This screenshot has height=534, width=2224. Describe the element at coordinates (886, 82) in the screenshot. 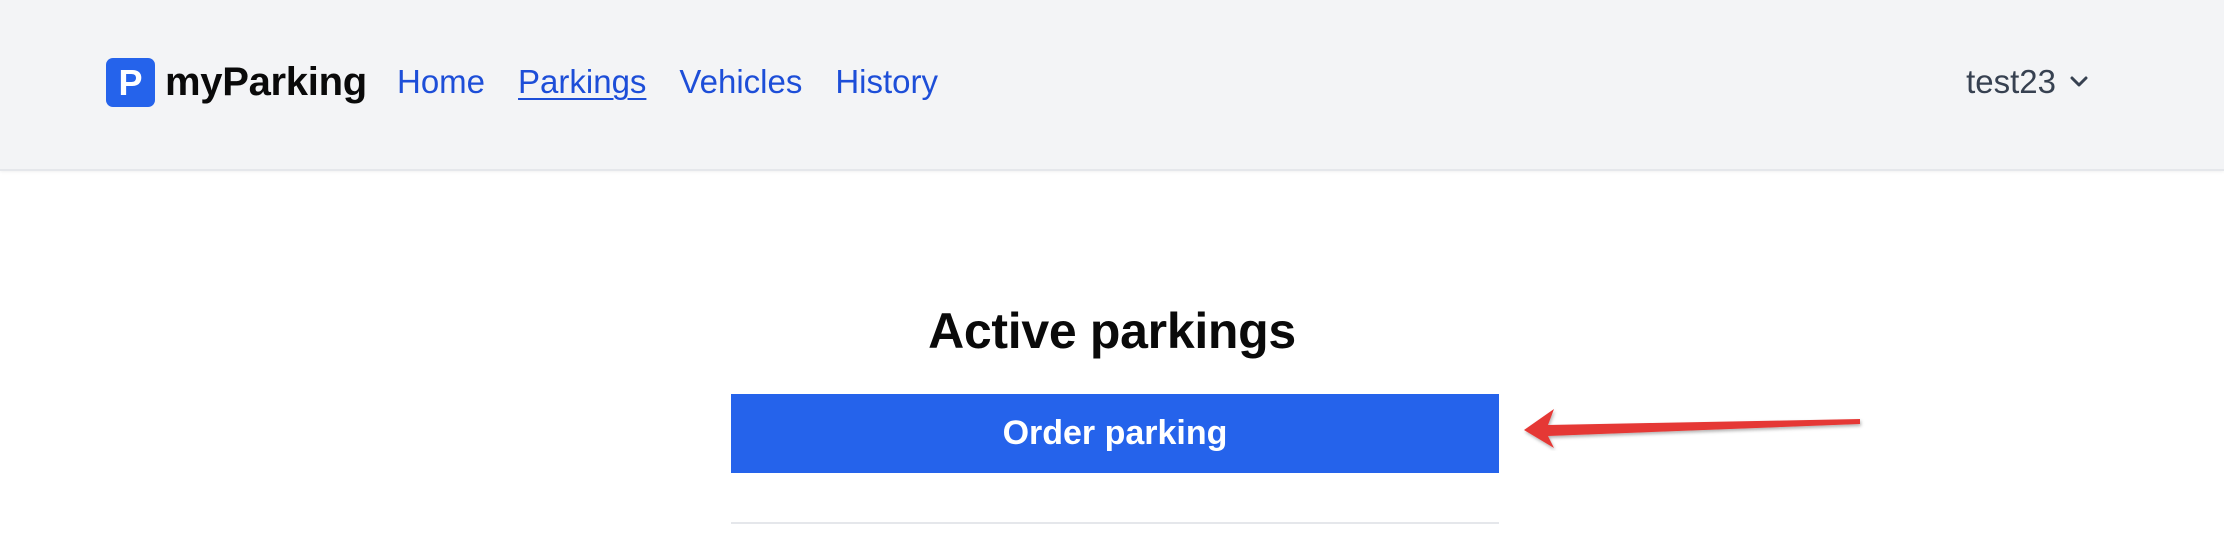

I see `nav-link-history: History` at that location.